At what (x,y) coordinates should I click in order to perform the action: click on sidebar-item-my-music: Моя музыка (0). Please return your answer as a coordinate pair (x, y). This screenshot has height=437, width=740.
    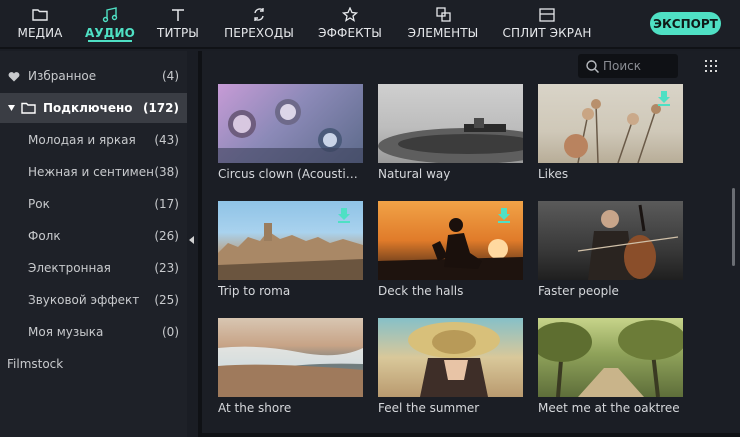
    Looking at the image, I should click on (93, 332).